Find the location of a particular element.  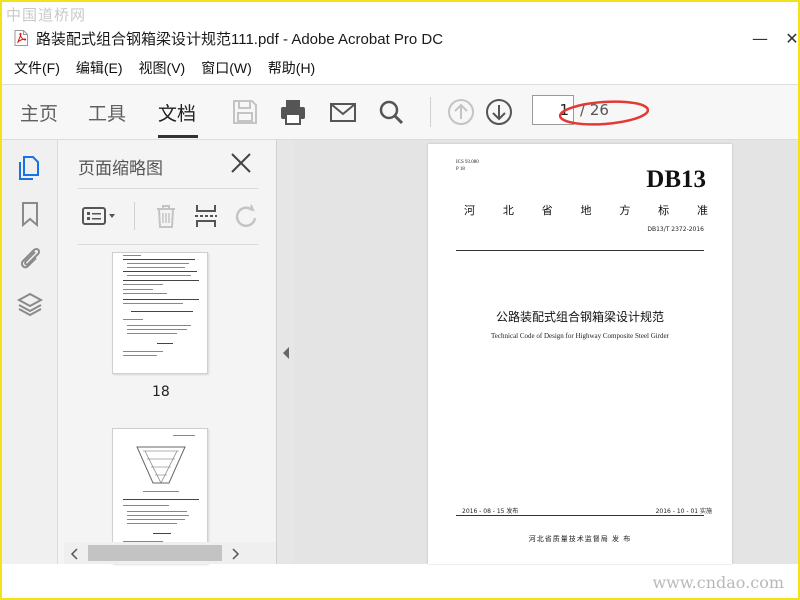

email-icon is located at coordinates (343, 112).